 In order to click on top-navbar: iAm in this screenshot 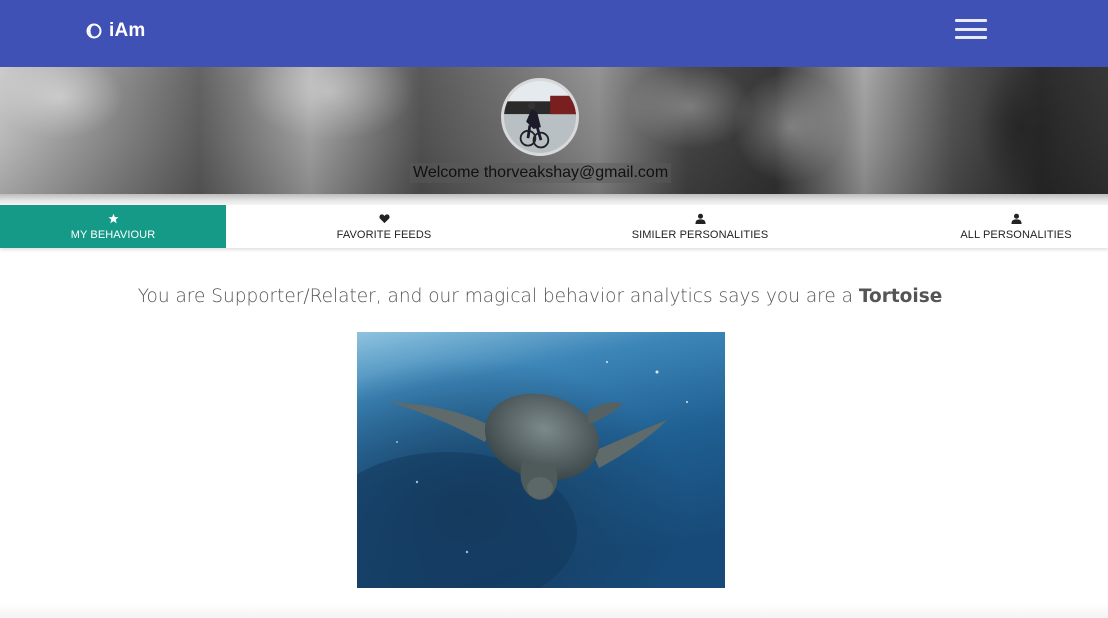, I will do `click(554, 33)`.